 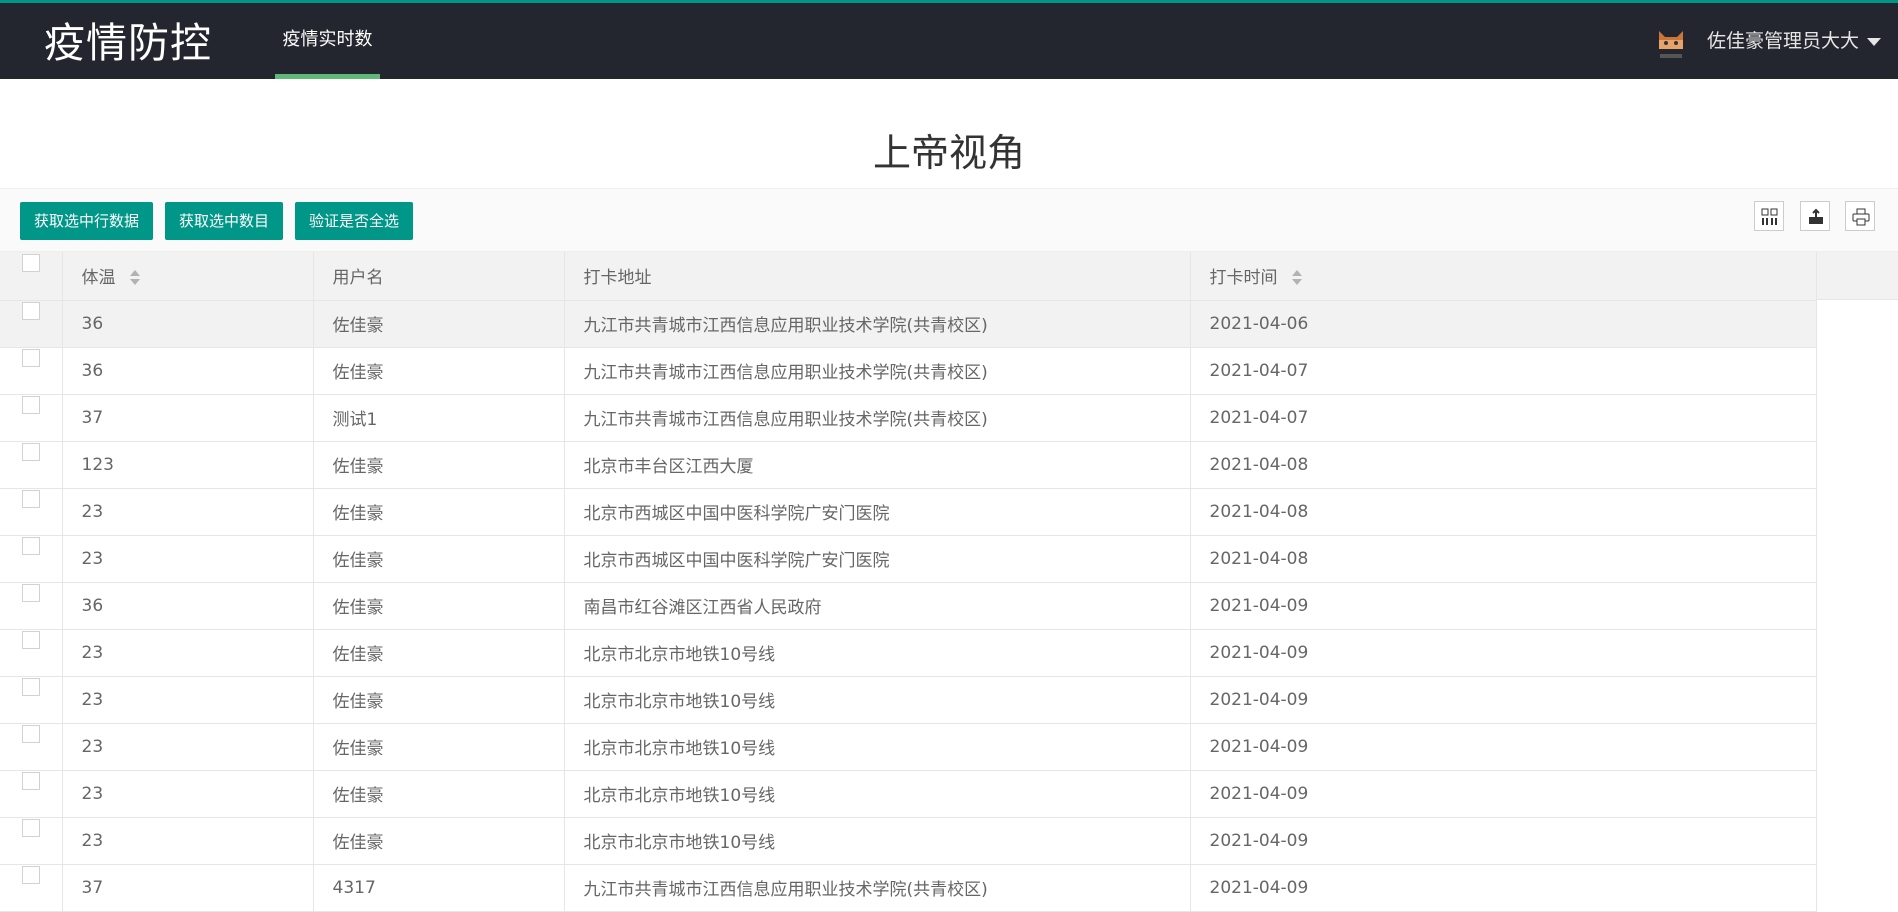 I want to click on export-icon, so click(x=1815, y=216).